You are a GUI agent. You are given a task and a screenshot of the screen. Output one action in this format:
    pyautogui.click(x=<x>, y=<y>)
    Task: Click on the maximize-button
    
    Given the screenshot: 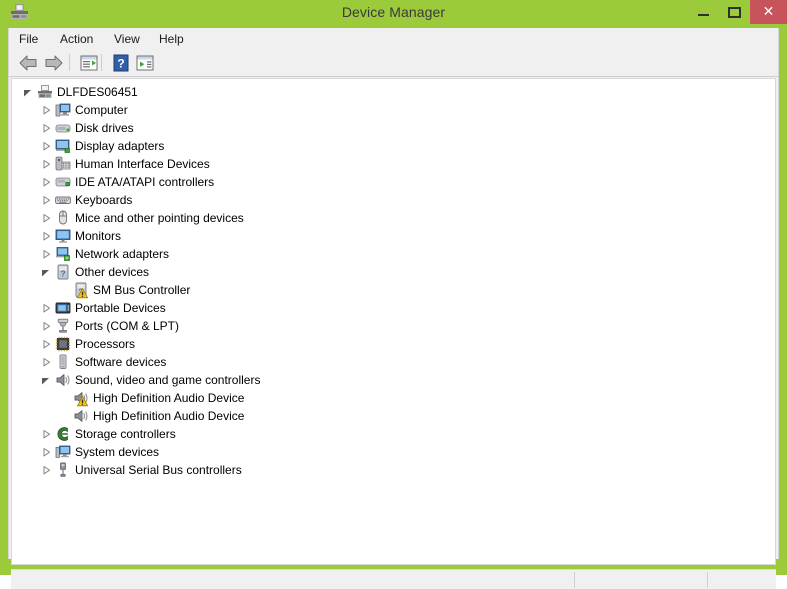 What is the action you would take?
    pyautogui.click(x=734, y=12)
    